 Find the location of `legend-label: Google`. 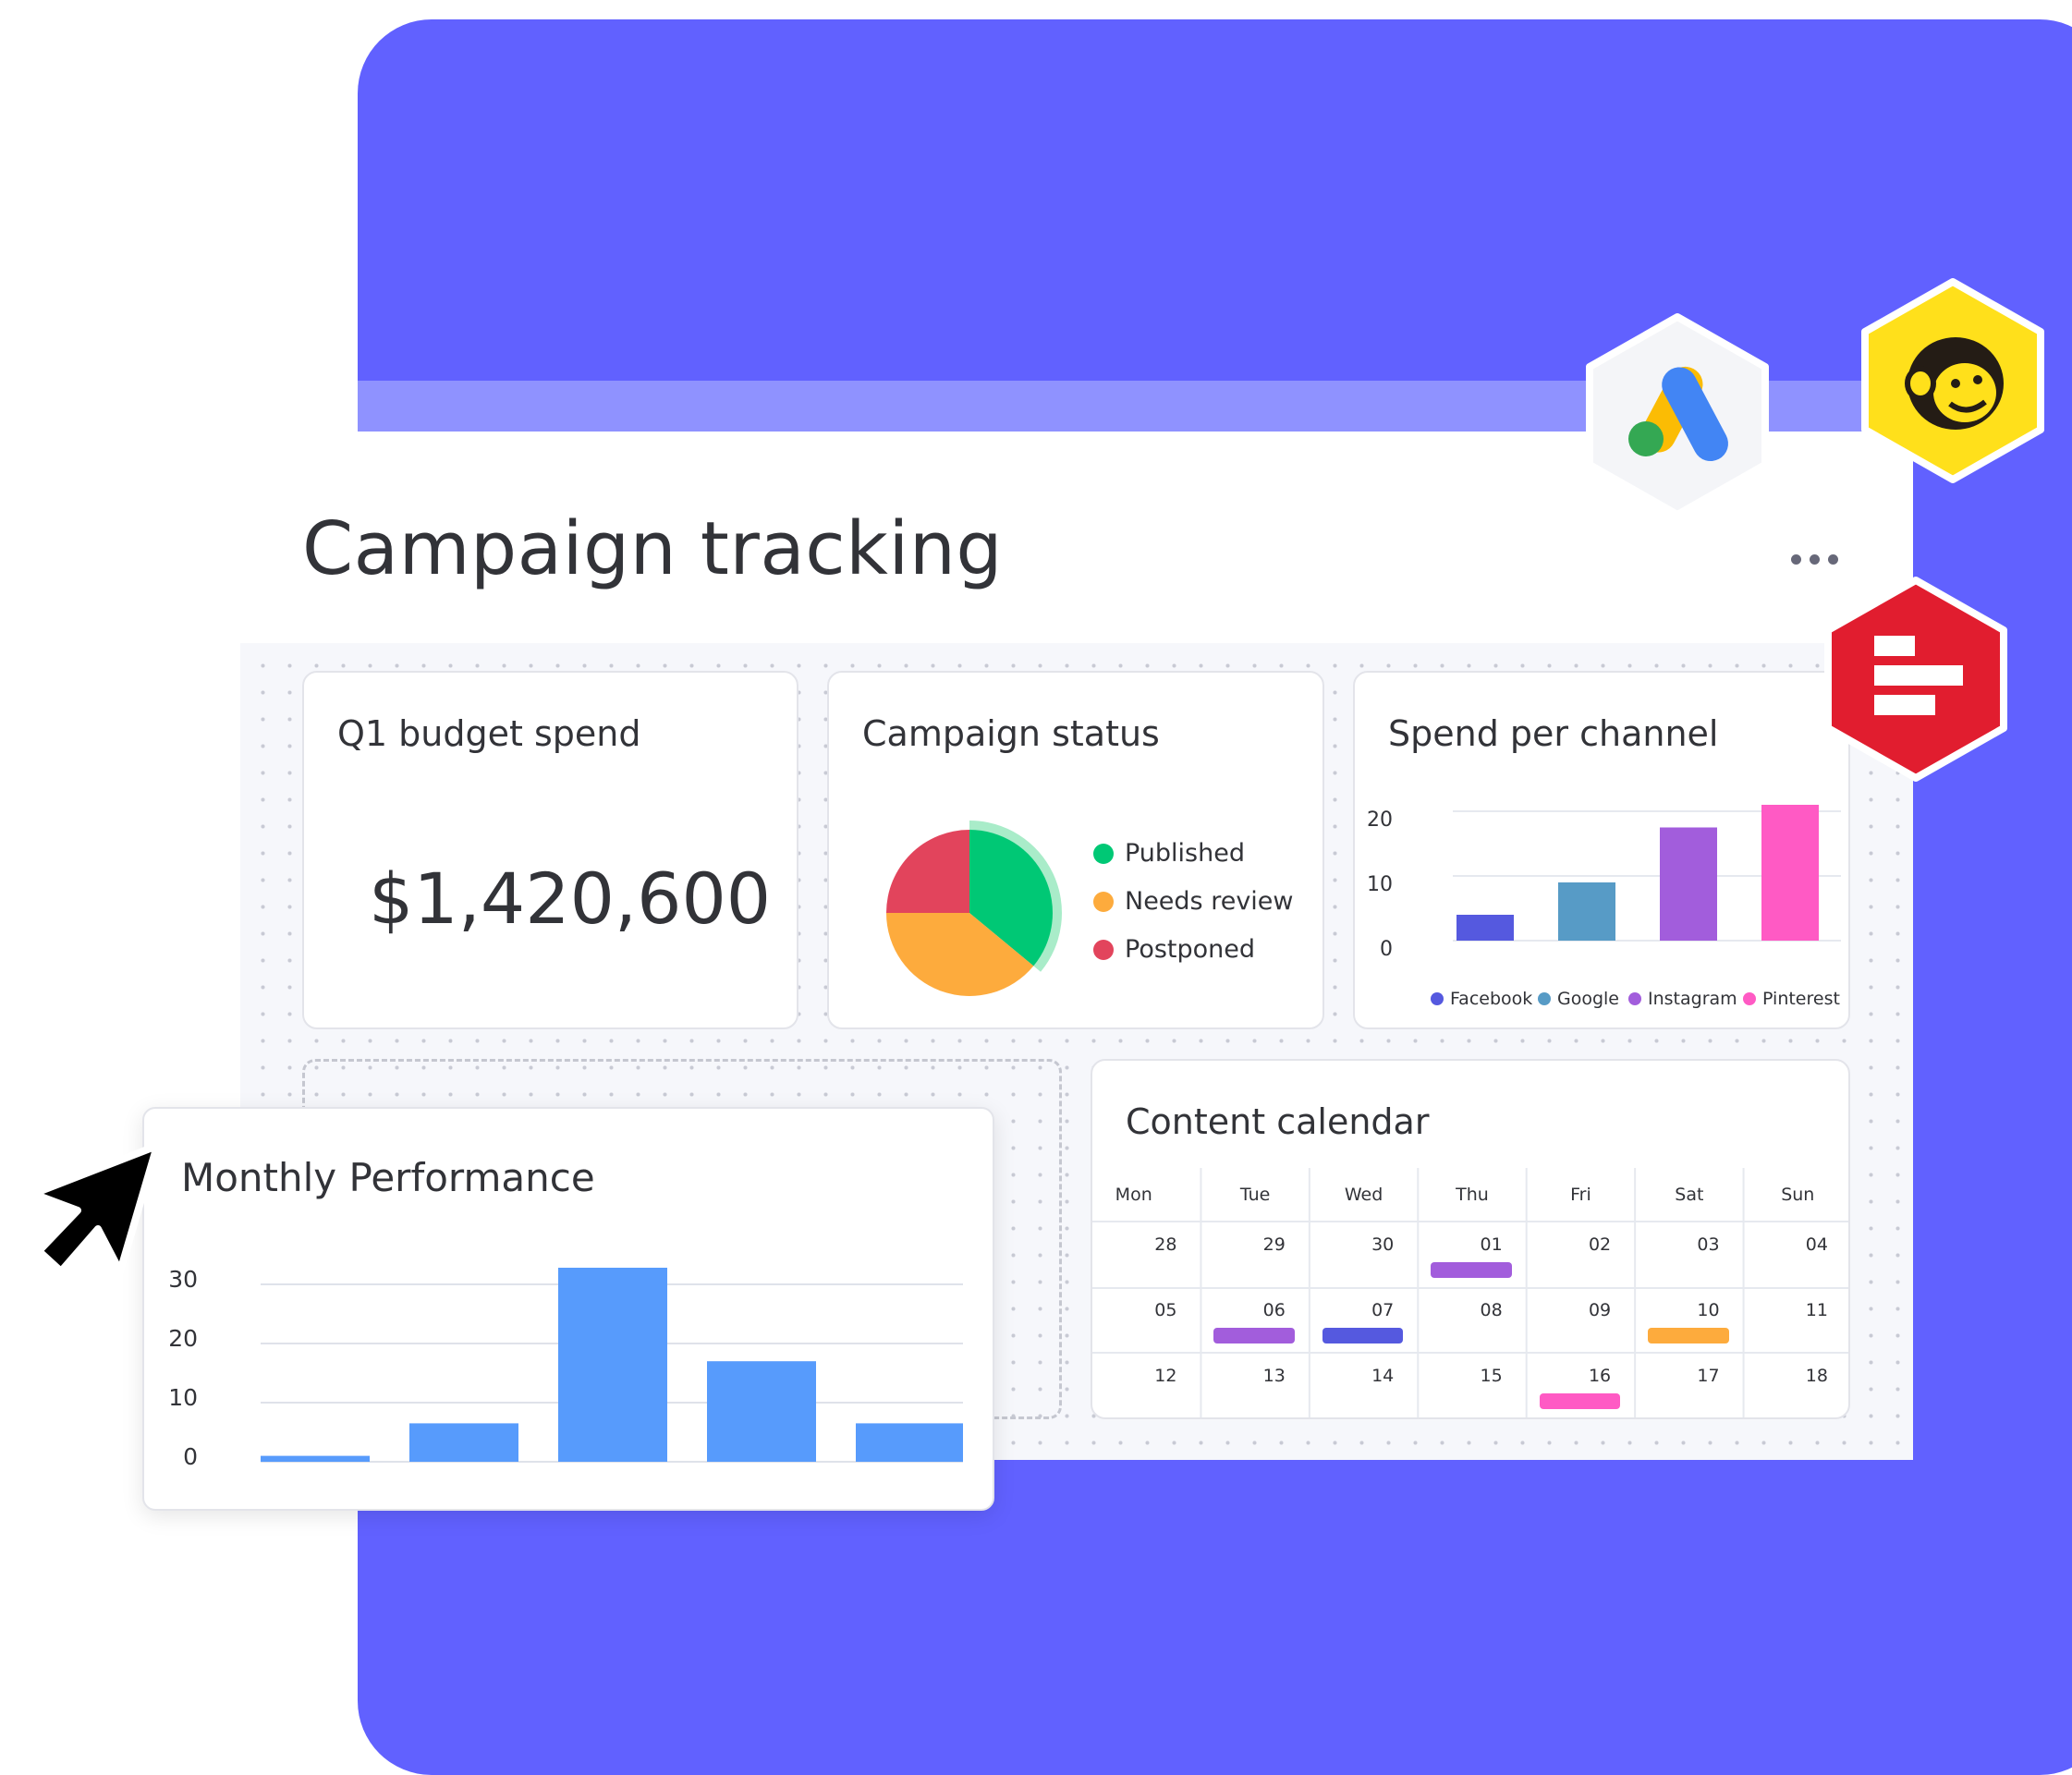

legend-label: Google is located at coordinates (1588, 999).